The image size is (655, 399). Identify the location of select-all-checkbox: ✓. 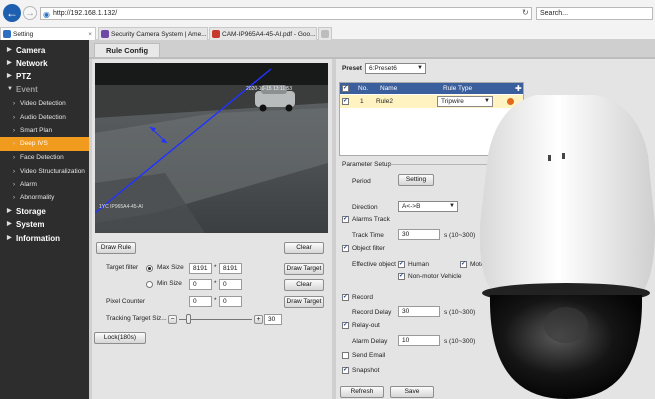
(345, 88).